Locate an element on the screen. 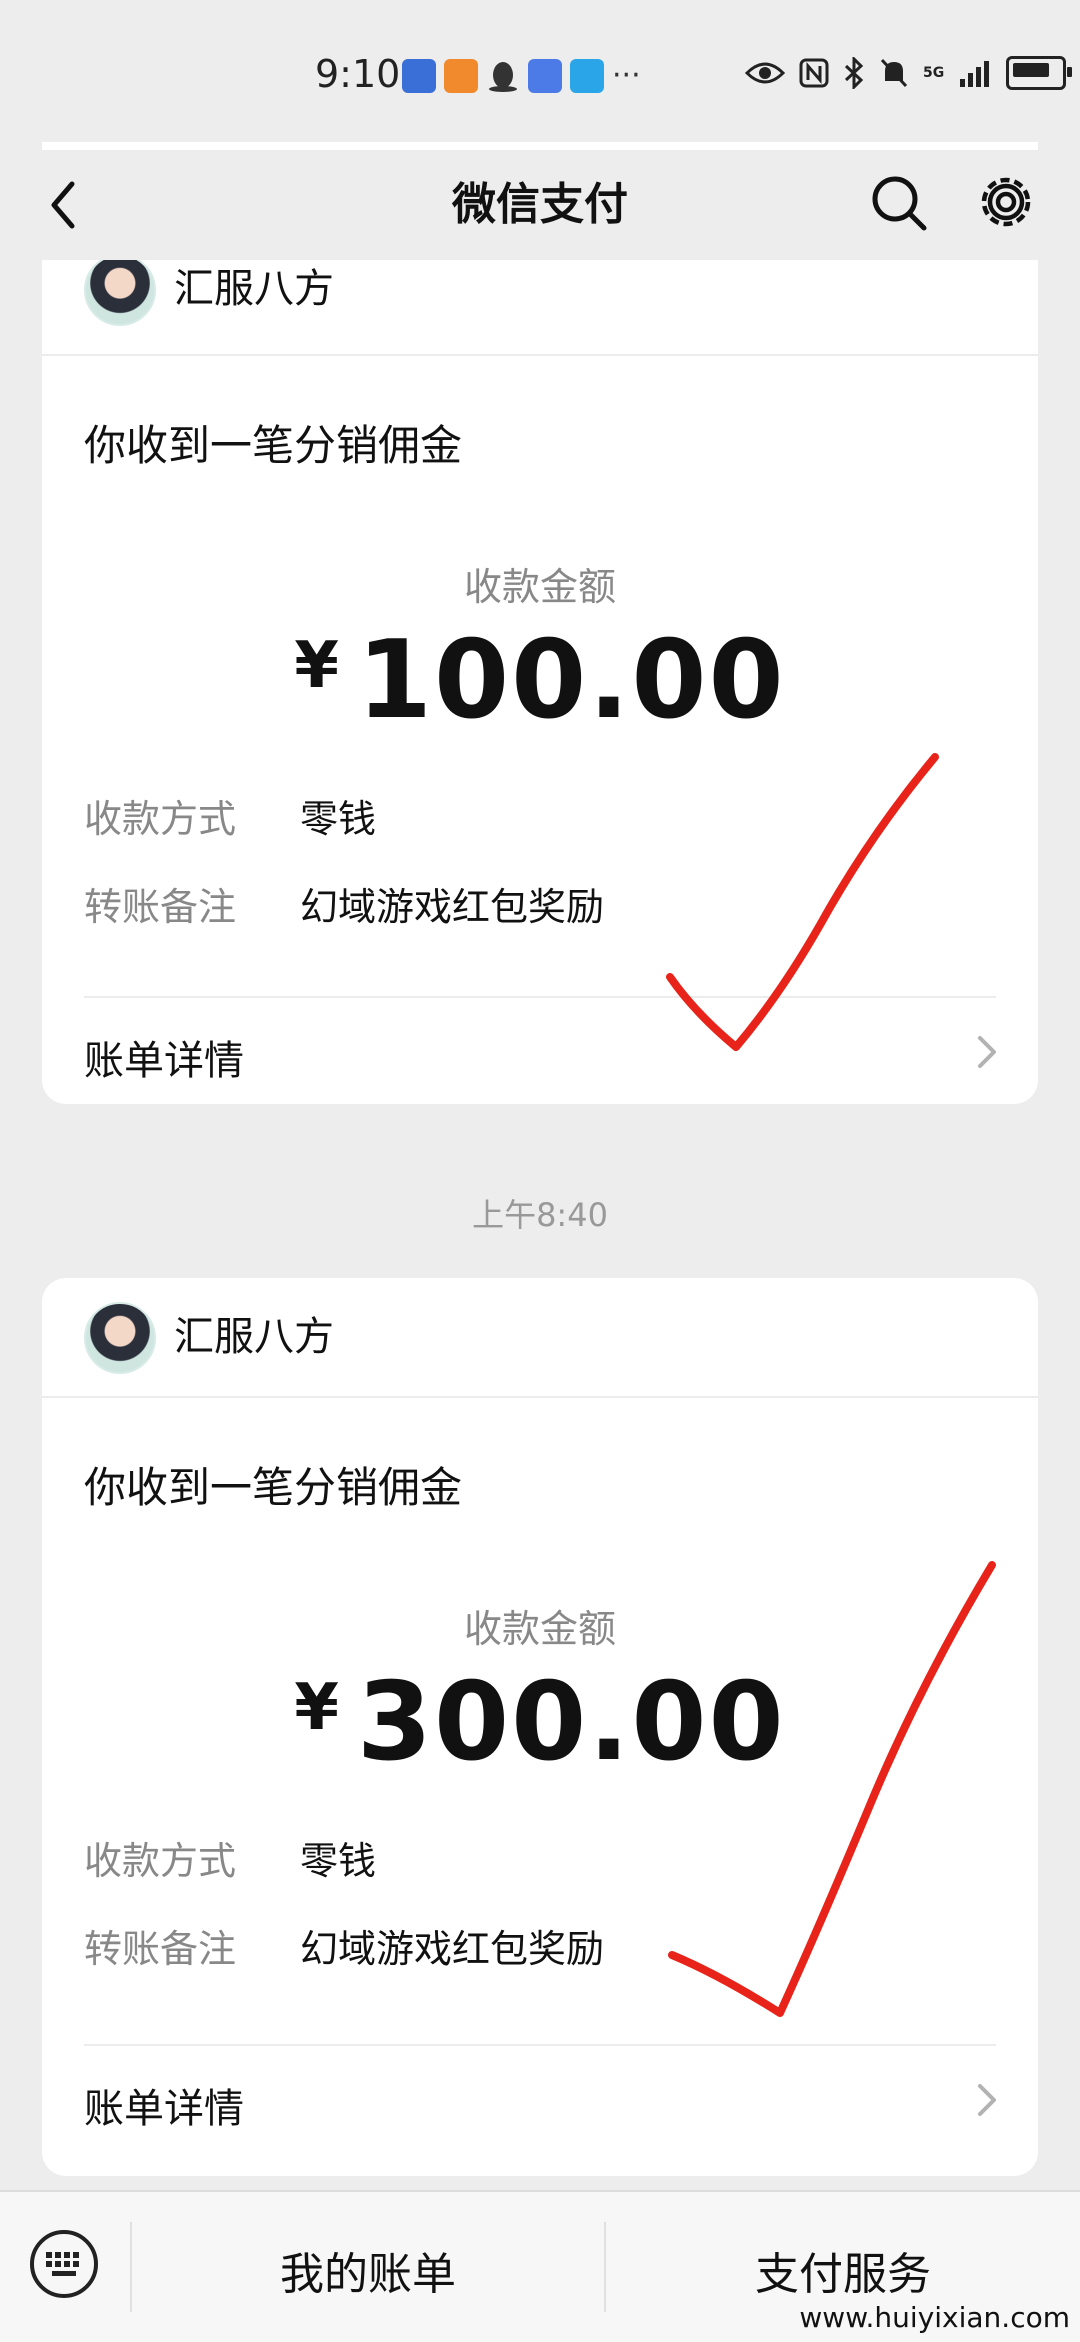 Image resolution: width=1080 pixels, height=2342 pixels. nfc-icon is located at coordinates (814, 73).